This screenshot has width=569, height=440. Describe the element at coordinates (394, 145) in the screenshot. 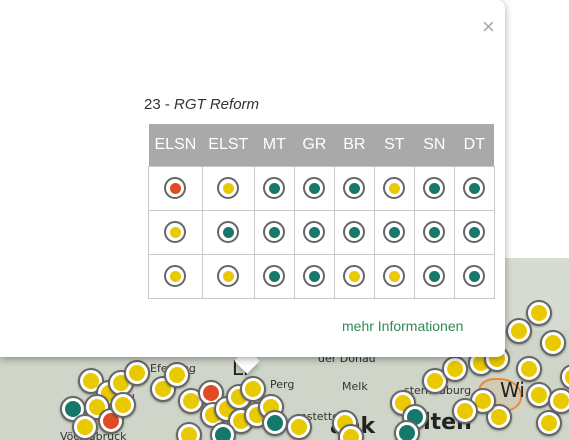

I see `column-header-st: ST` at that location.